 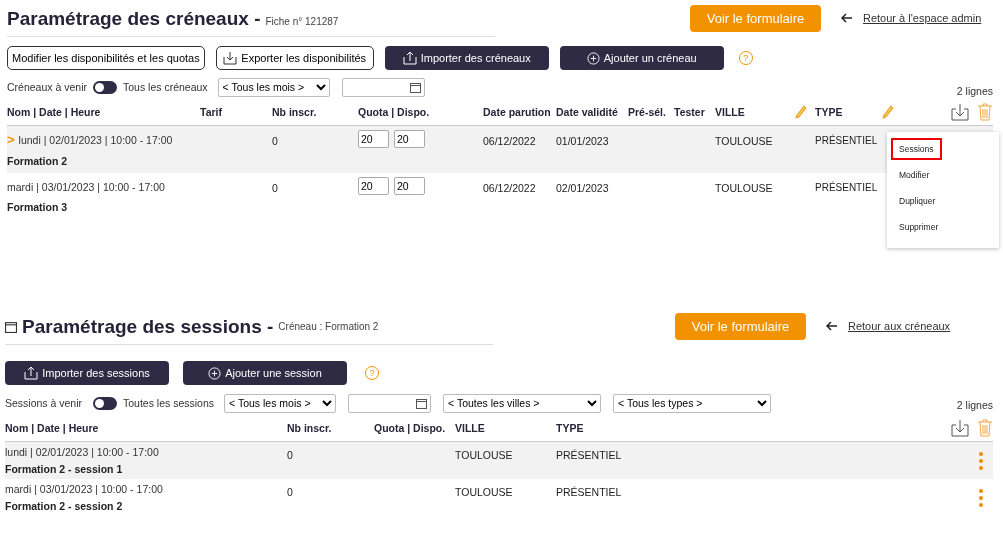 I want to click on page-subtitle: Créneau : Formation 2, so click(x=328, y=326).